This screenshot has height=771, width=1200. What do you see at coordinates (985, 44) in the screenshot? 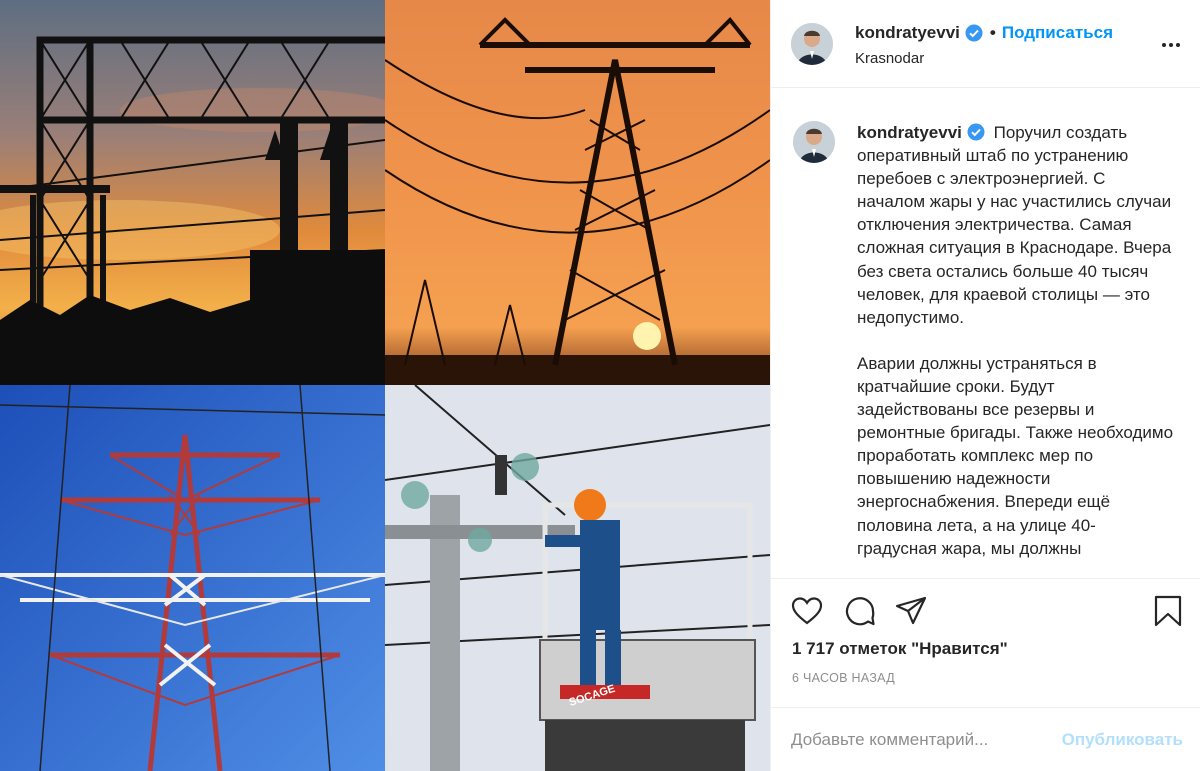
I see `post-header: kondratyevvi • Подписаться Krasnodar` at bounding box center [985, 44].